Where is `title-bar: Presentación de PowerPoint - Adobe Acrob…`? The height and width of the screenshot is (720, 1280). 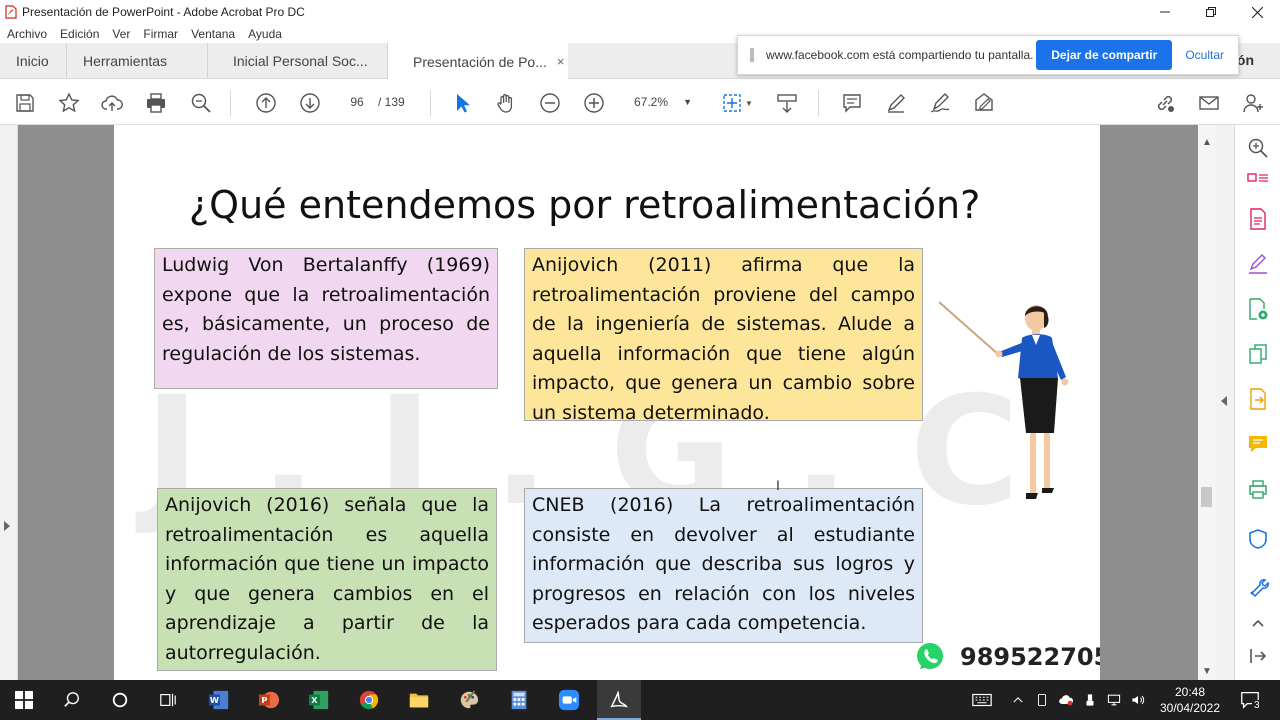 title-bar: Presentación de PowerPoint - Adobe Acrob… is located at coordinates (640, 12).